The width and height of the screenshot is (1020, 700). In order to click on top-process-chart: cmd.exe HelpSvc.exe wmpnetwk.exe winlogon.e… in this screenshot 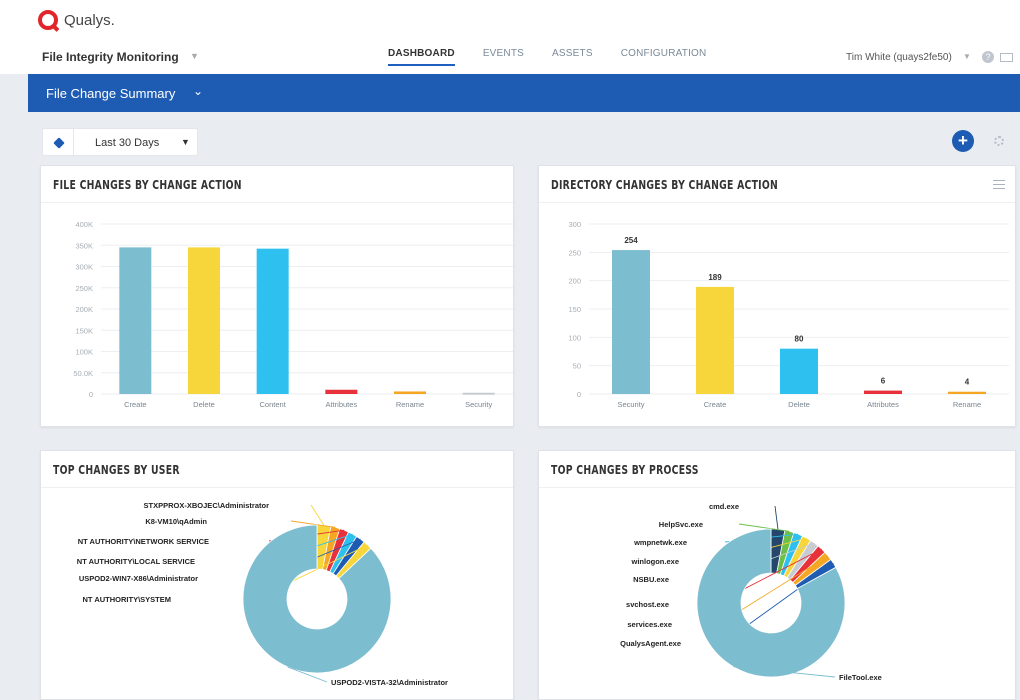, I will do `click(751, 592)`.